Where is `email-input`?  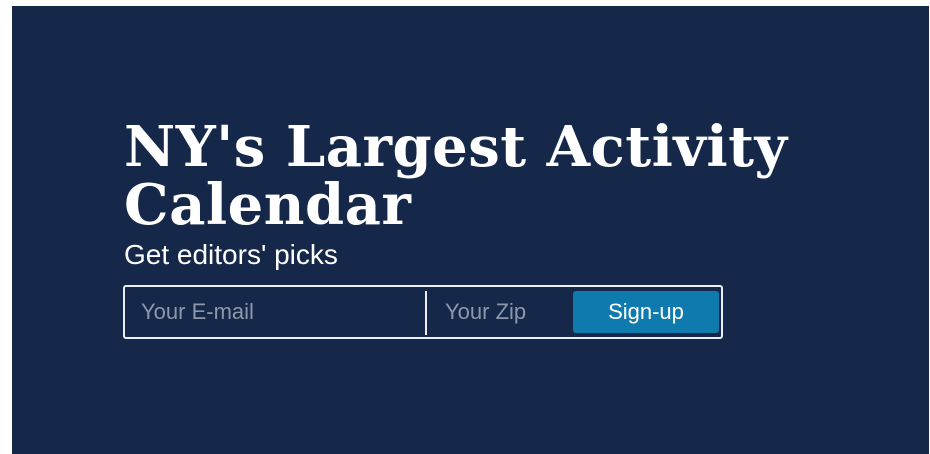
email-input is located at coordinates (274, 312).